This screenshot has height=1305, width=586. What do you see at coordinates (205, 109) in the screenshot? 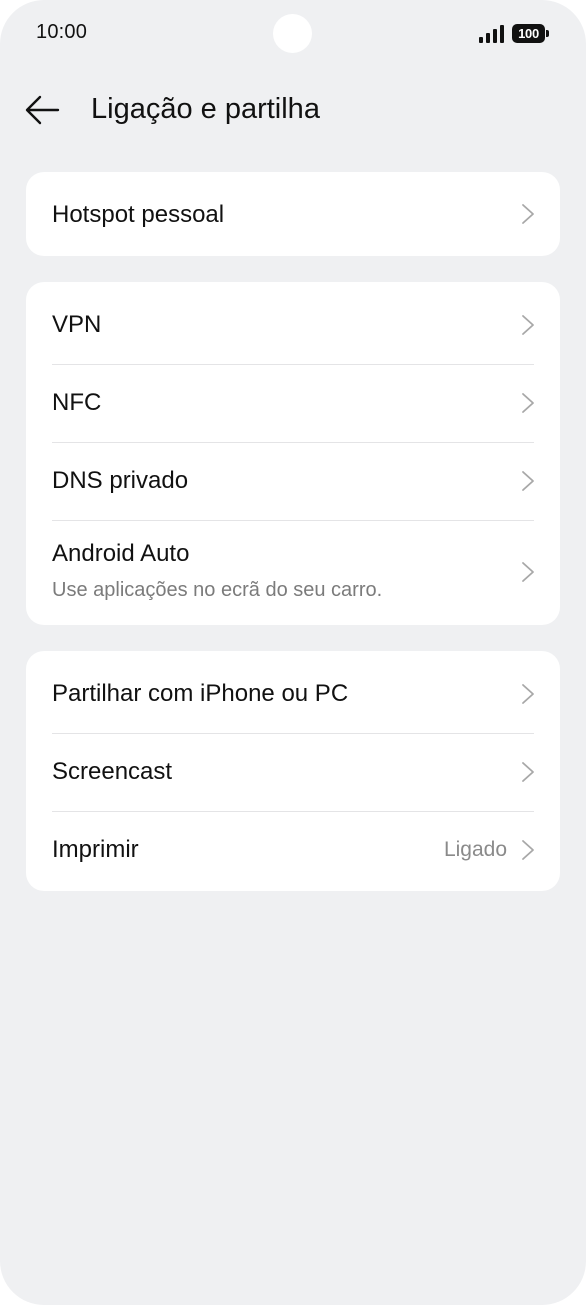
I see `page-title: Ligação e partilha` at bounding box center [205, 109].